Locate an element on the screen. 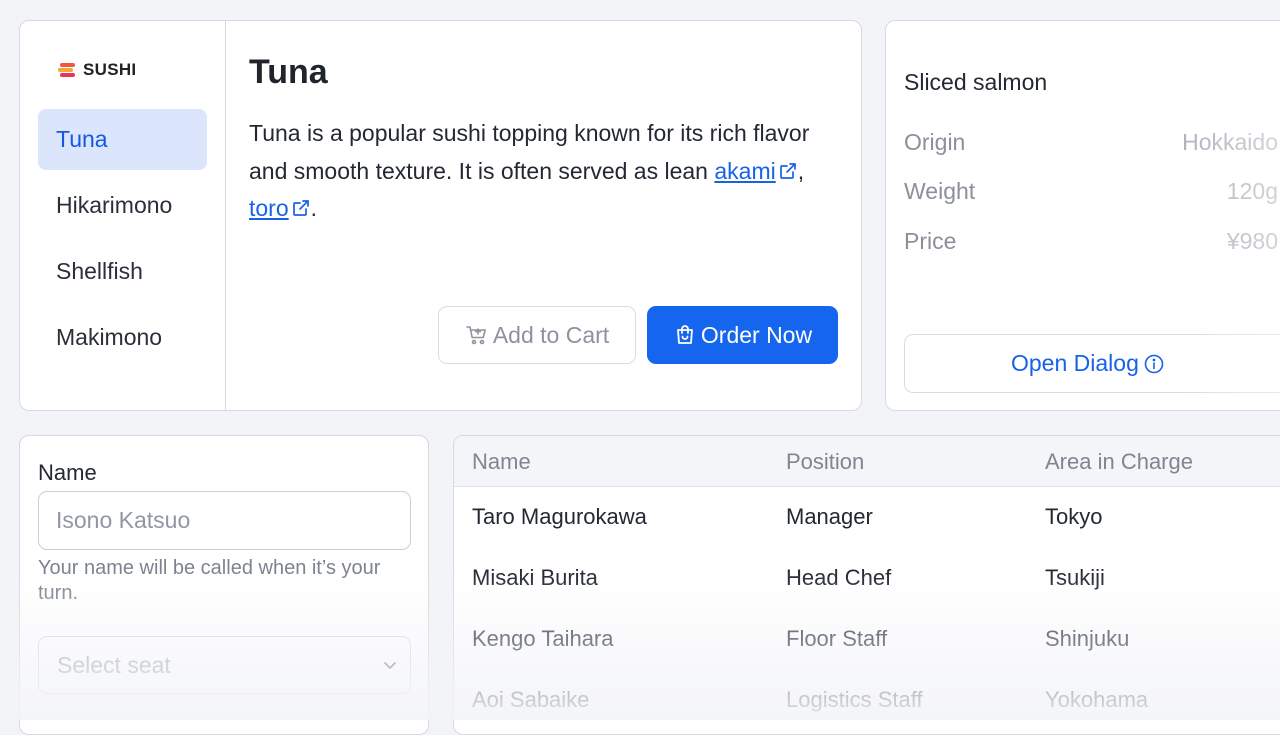  order-now-label: Order Now is located at coordinates (756, 335).